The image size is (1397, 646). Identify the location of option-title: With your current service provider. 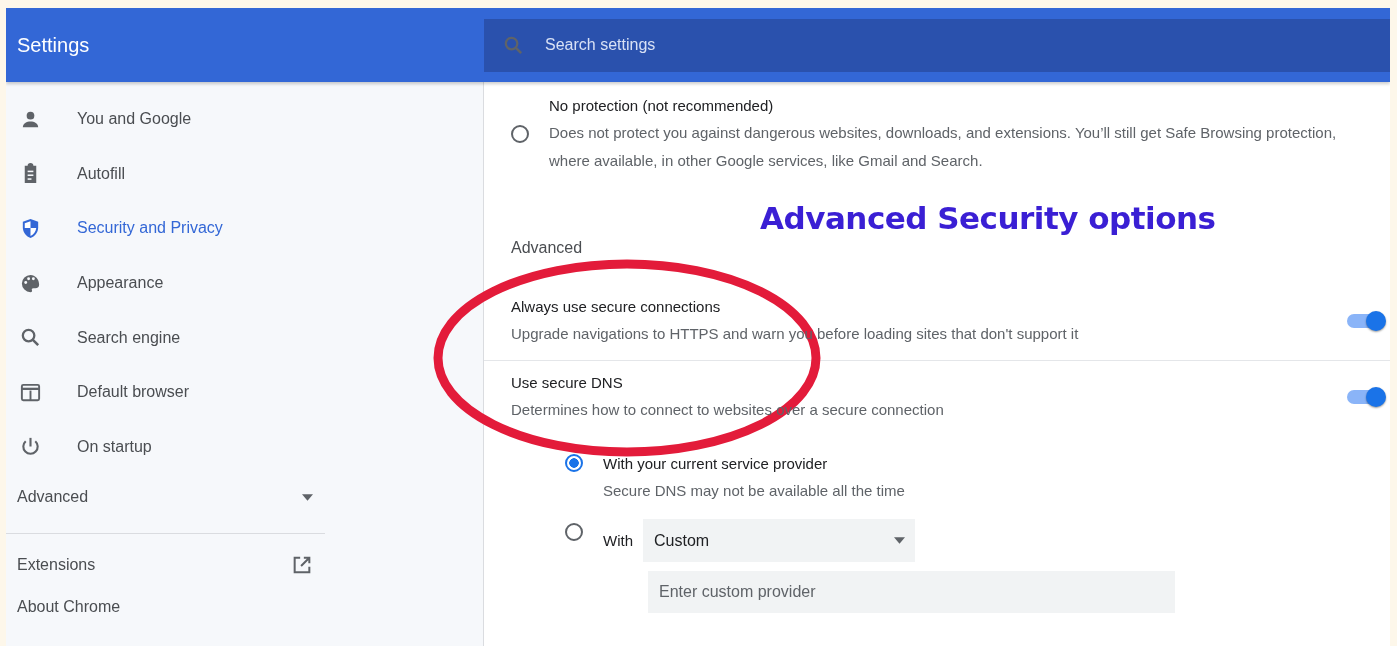
(716, 464).